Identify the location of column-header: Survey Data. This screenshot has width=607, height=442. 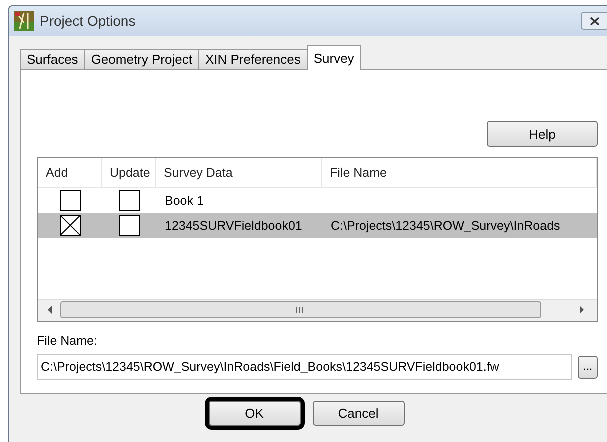
(239, 172).